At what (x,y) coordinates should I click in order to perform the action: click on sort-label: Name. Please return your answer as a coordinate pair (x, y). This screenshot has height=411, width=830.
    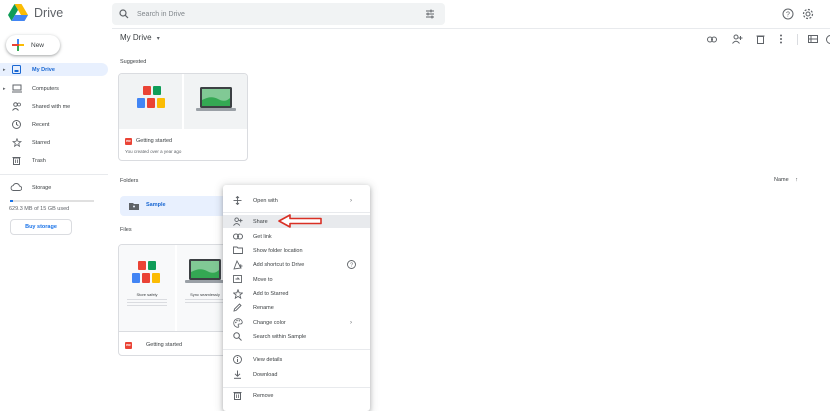
    Looking at the image, I should click on (781, 180).